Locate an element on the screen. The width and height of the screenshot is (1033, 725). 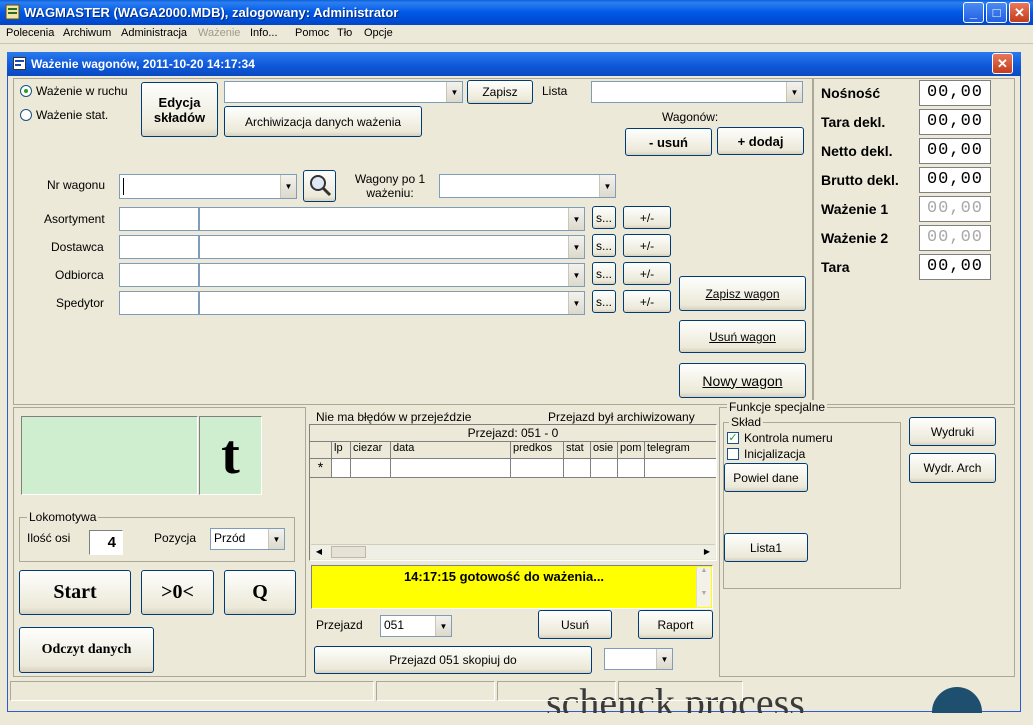
column-header: ciezar is located at coordinates (371, 450).